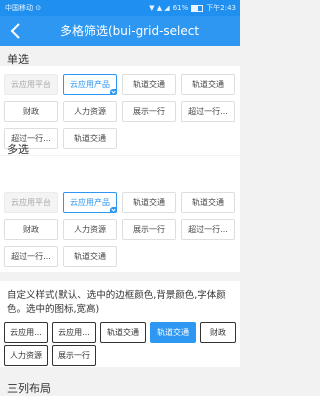 This screenshot has height=396, width=320. What do you see at coordinates (149, 111) in the screenshot?
I see `single-option-7: 展示一行` at bounding box center [149, 111].